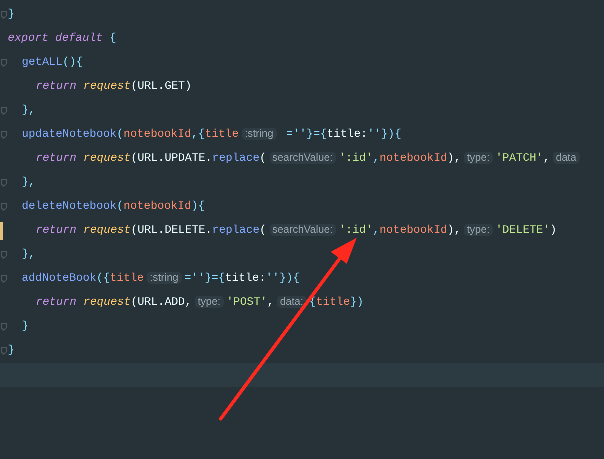 The image size is (604, 459). Describe the element at coordinates (309, 159) in the screenshot. I see `code-line: return request(URL.UPDATE.replace( searchValue: ':id',notebookId), type: 'PATCH', data` at that location.